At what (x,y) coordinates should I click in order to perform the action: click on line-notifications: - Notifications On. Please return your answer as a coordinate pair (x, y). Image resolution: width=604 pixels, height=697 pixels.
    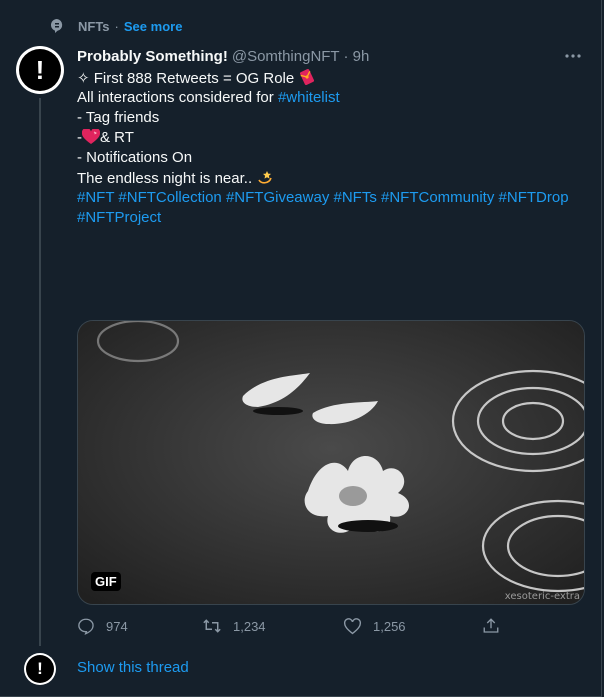
    Looking at the image, I should click on (135, 157).